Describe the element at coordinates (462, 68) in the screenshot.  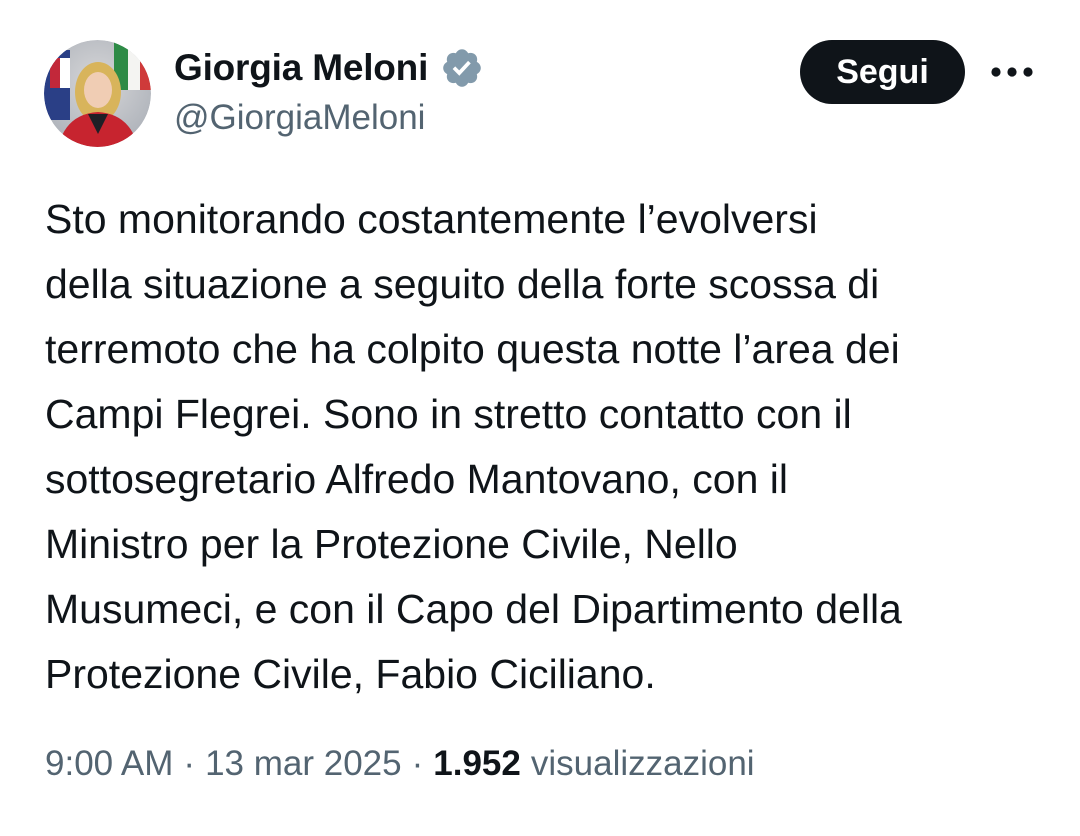
I see `verified-badge-icon` at that location.